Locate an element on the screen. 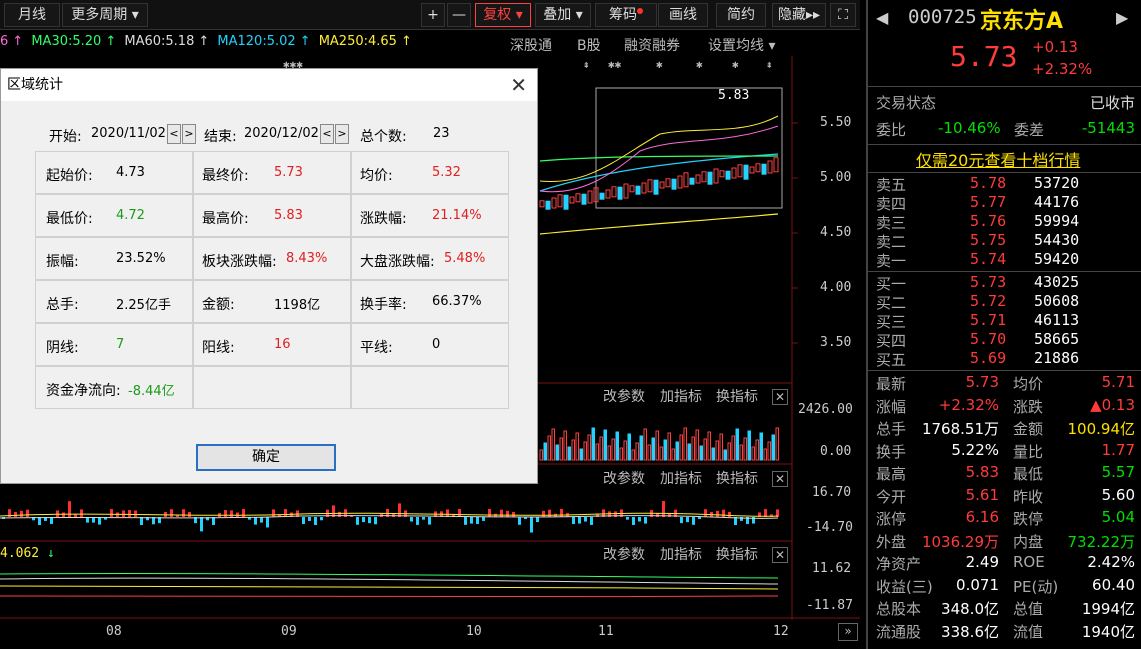  tab-margin-trading: 融资融券 is located at coordinates (652, 45).